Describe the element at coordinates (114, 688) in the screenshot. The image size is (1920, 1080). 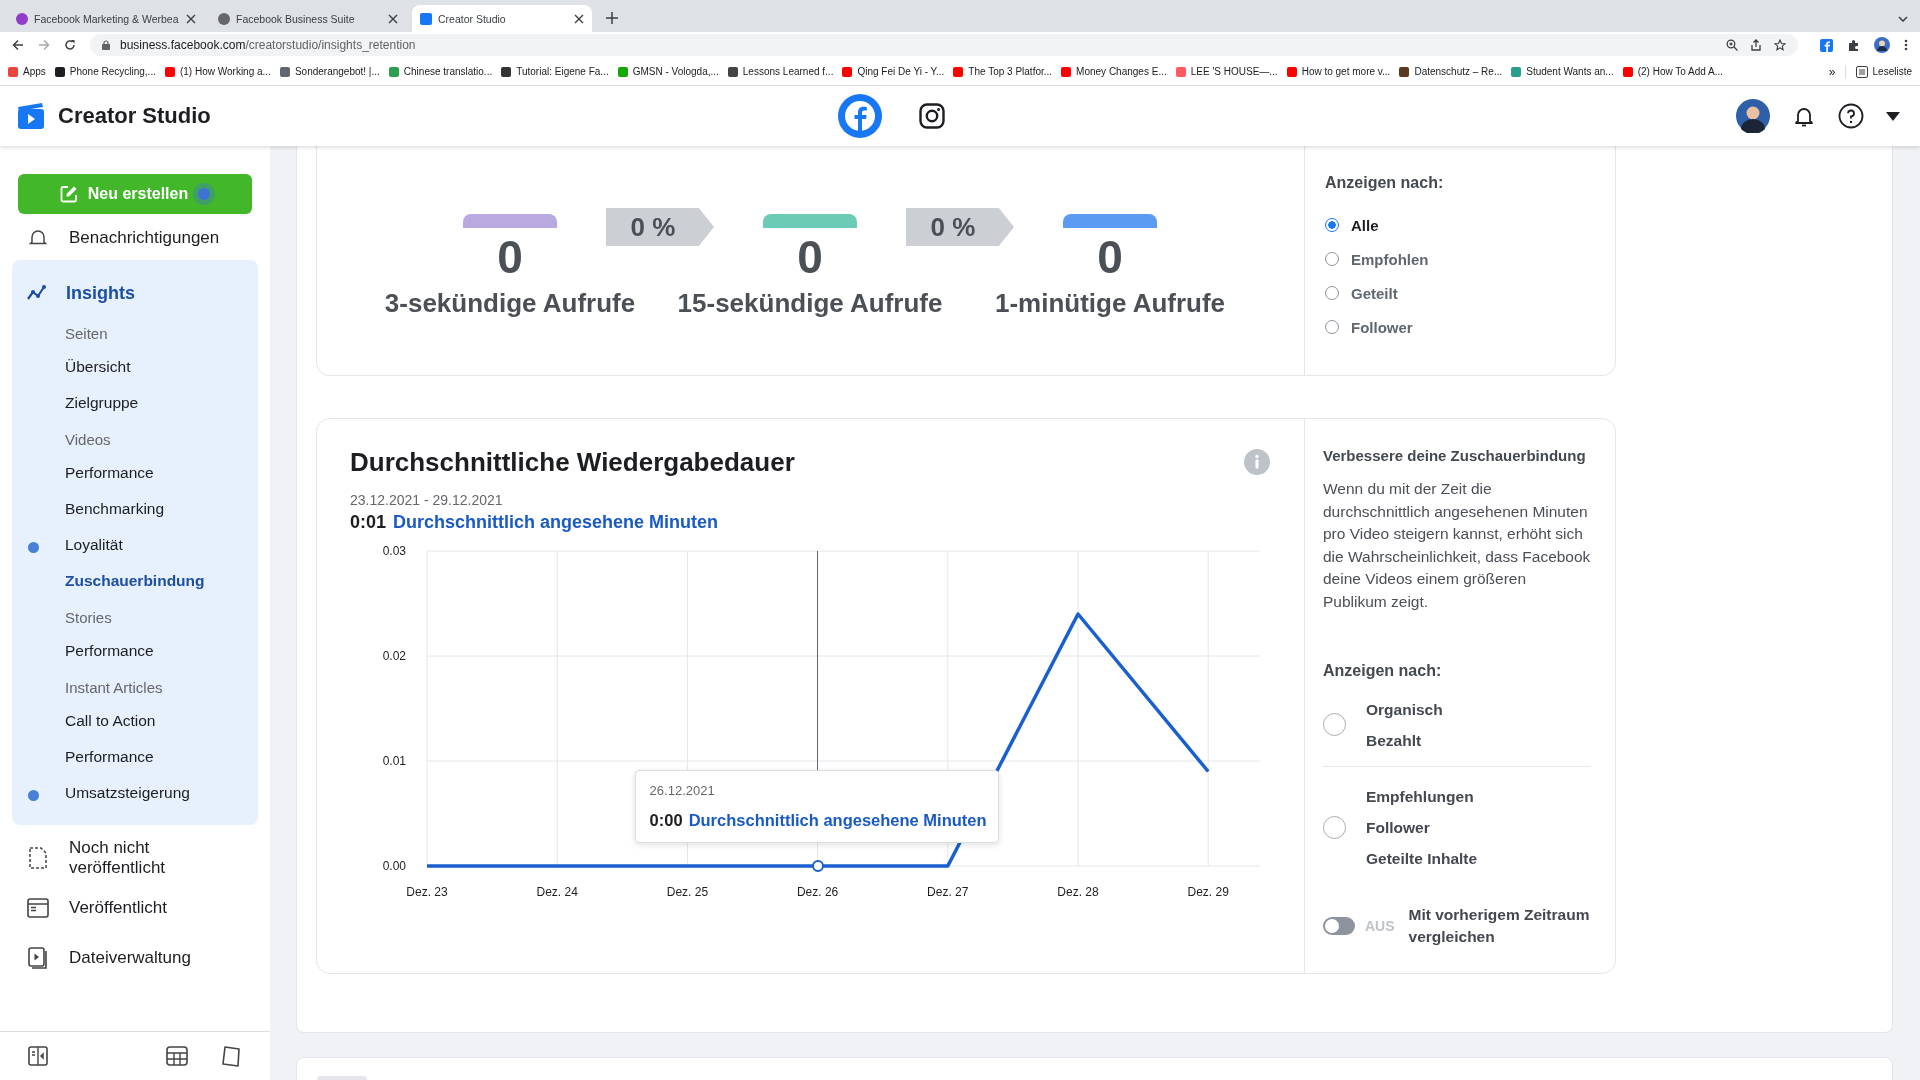
I see `section-heading: Instant Articles` at that location.